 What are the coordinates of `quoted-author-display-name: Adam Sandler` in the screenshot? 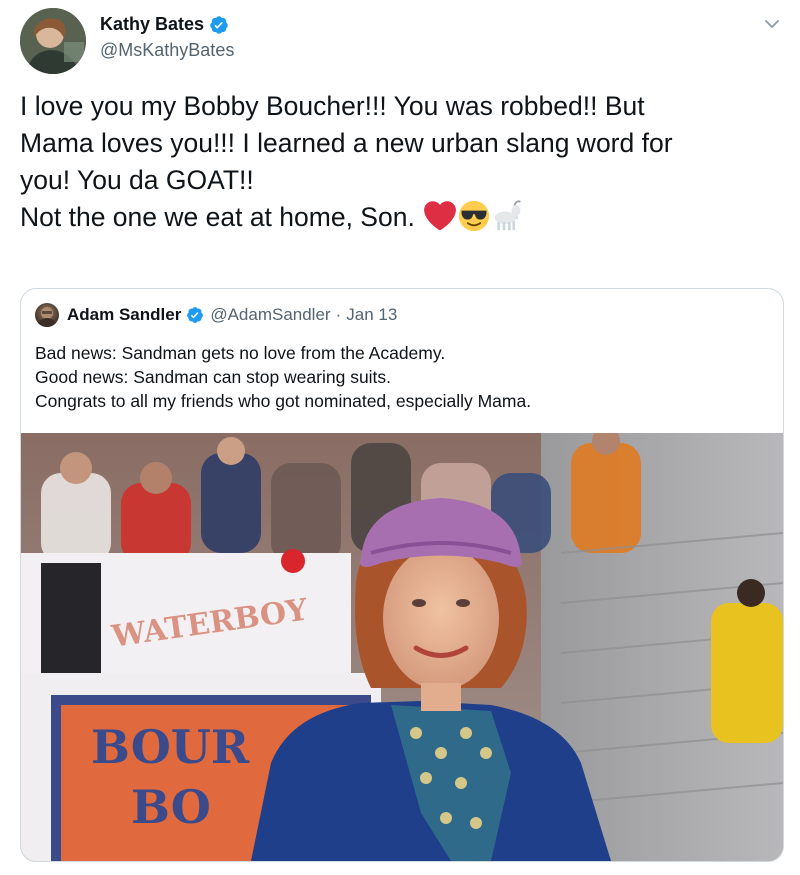 It's located at (124, 314).